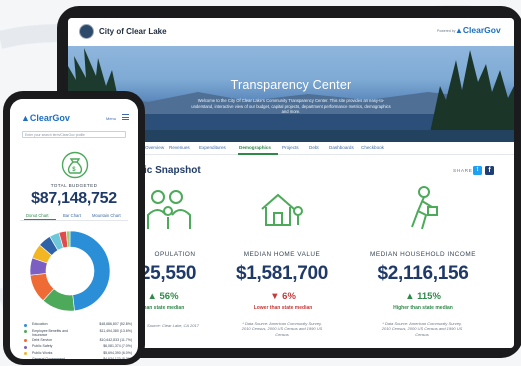 The width and height of the screenshot is (521, 366). What do you see at coordinates (133, 31) in the screenshot?
I see `city-name: City of Clear Lake` at bounding box center [133, 31].